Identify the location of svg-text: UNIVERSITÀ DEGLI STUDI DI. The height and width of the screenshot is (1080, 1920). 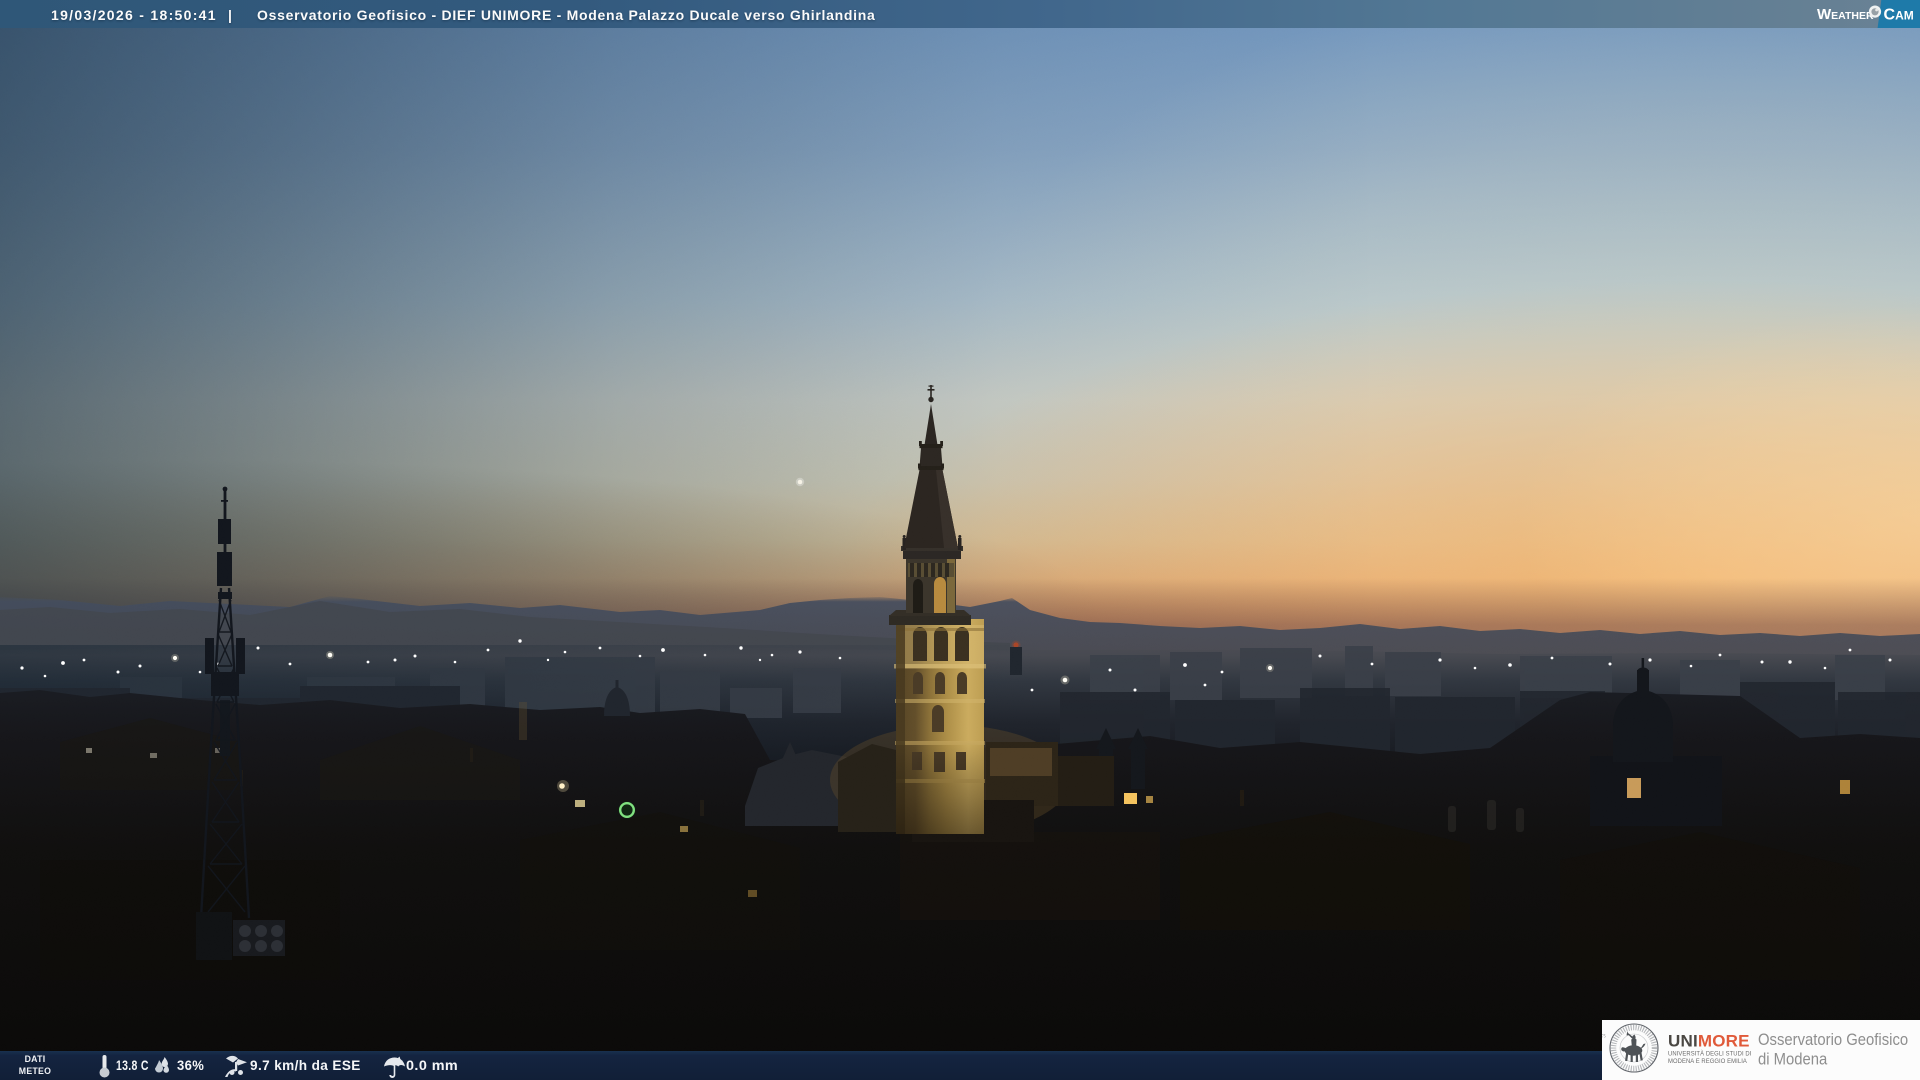
(1710, 1053).